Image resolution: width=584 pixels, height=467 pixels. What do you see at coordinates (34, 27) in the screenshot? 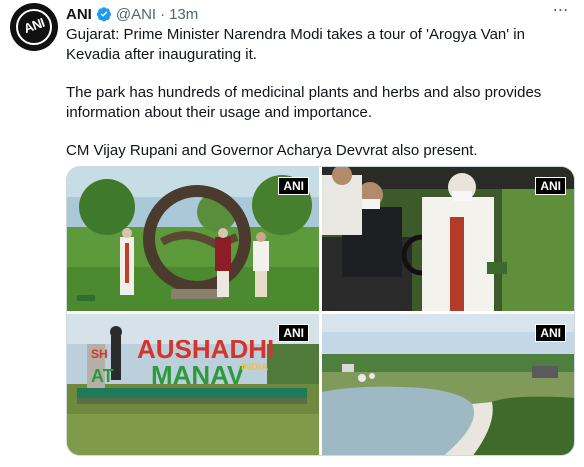
I see `avatar: ANI` at bounding box center [34, 27].